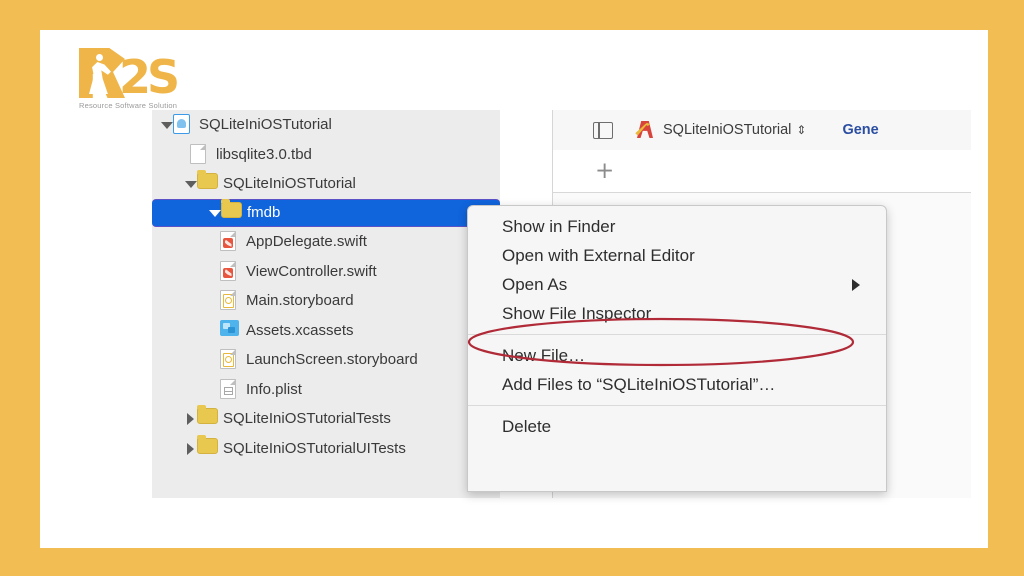 The image size is (1024, 576). Describe the element at coordinates (199, 154) in the screenshot. I see `blank-page-icon` at that location.